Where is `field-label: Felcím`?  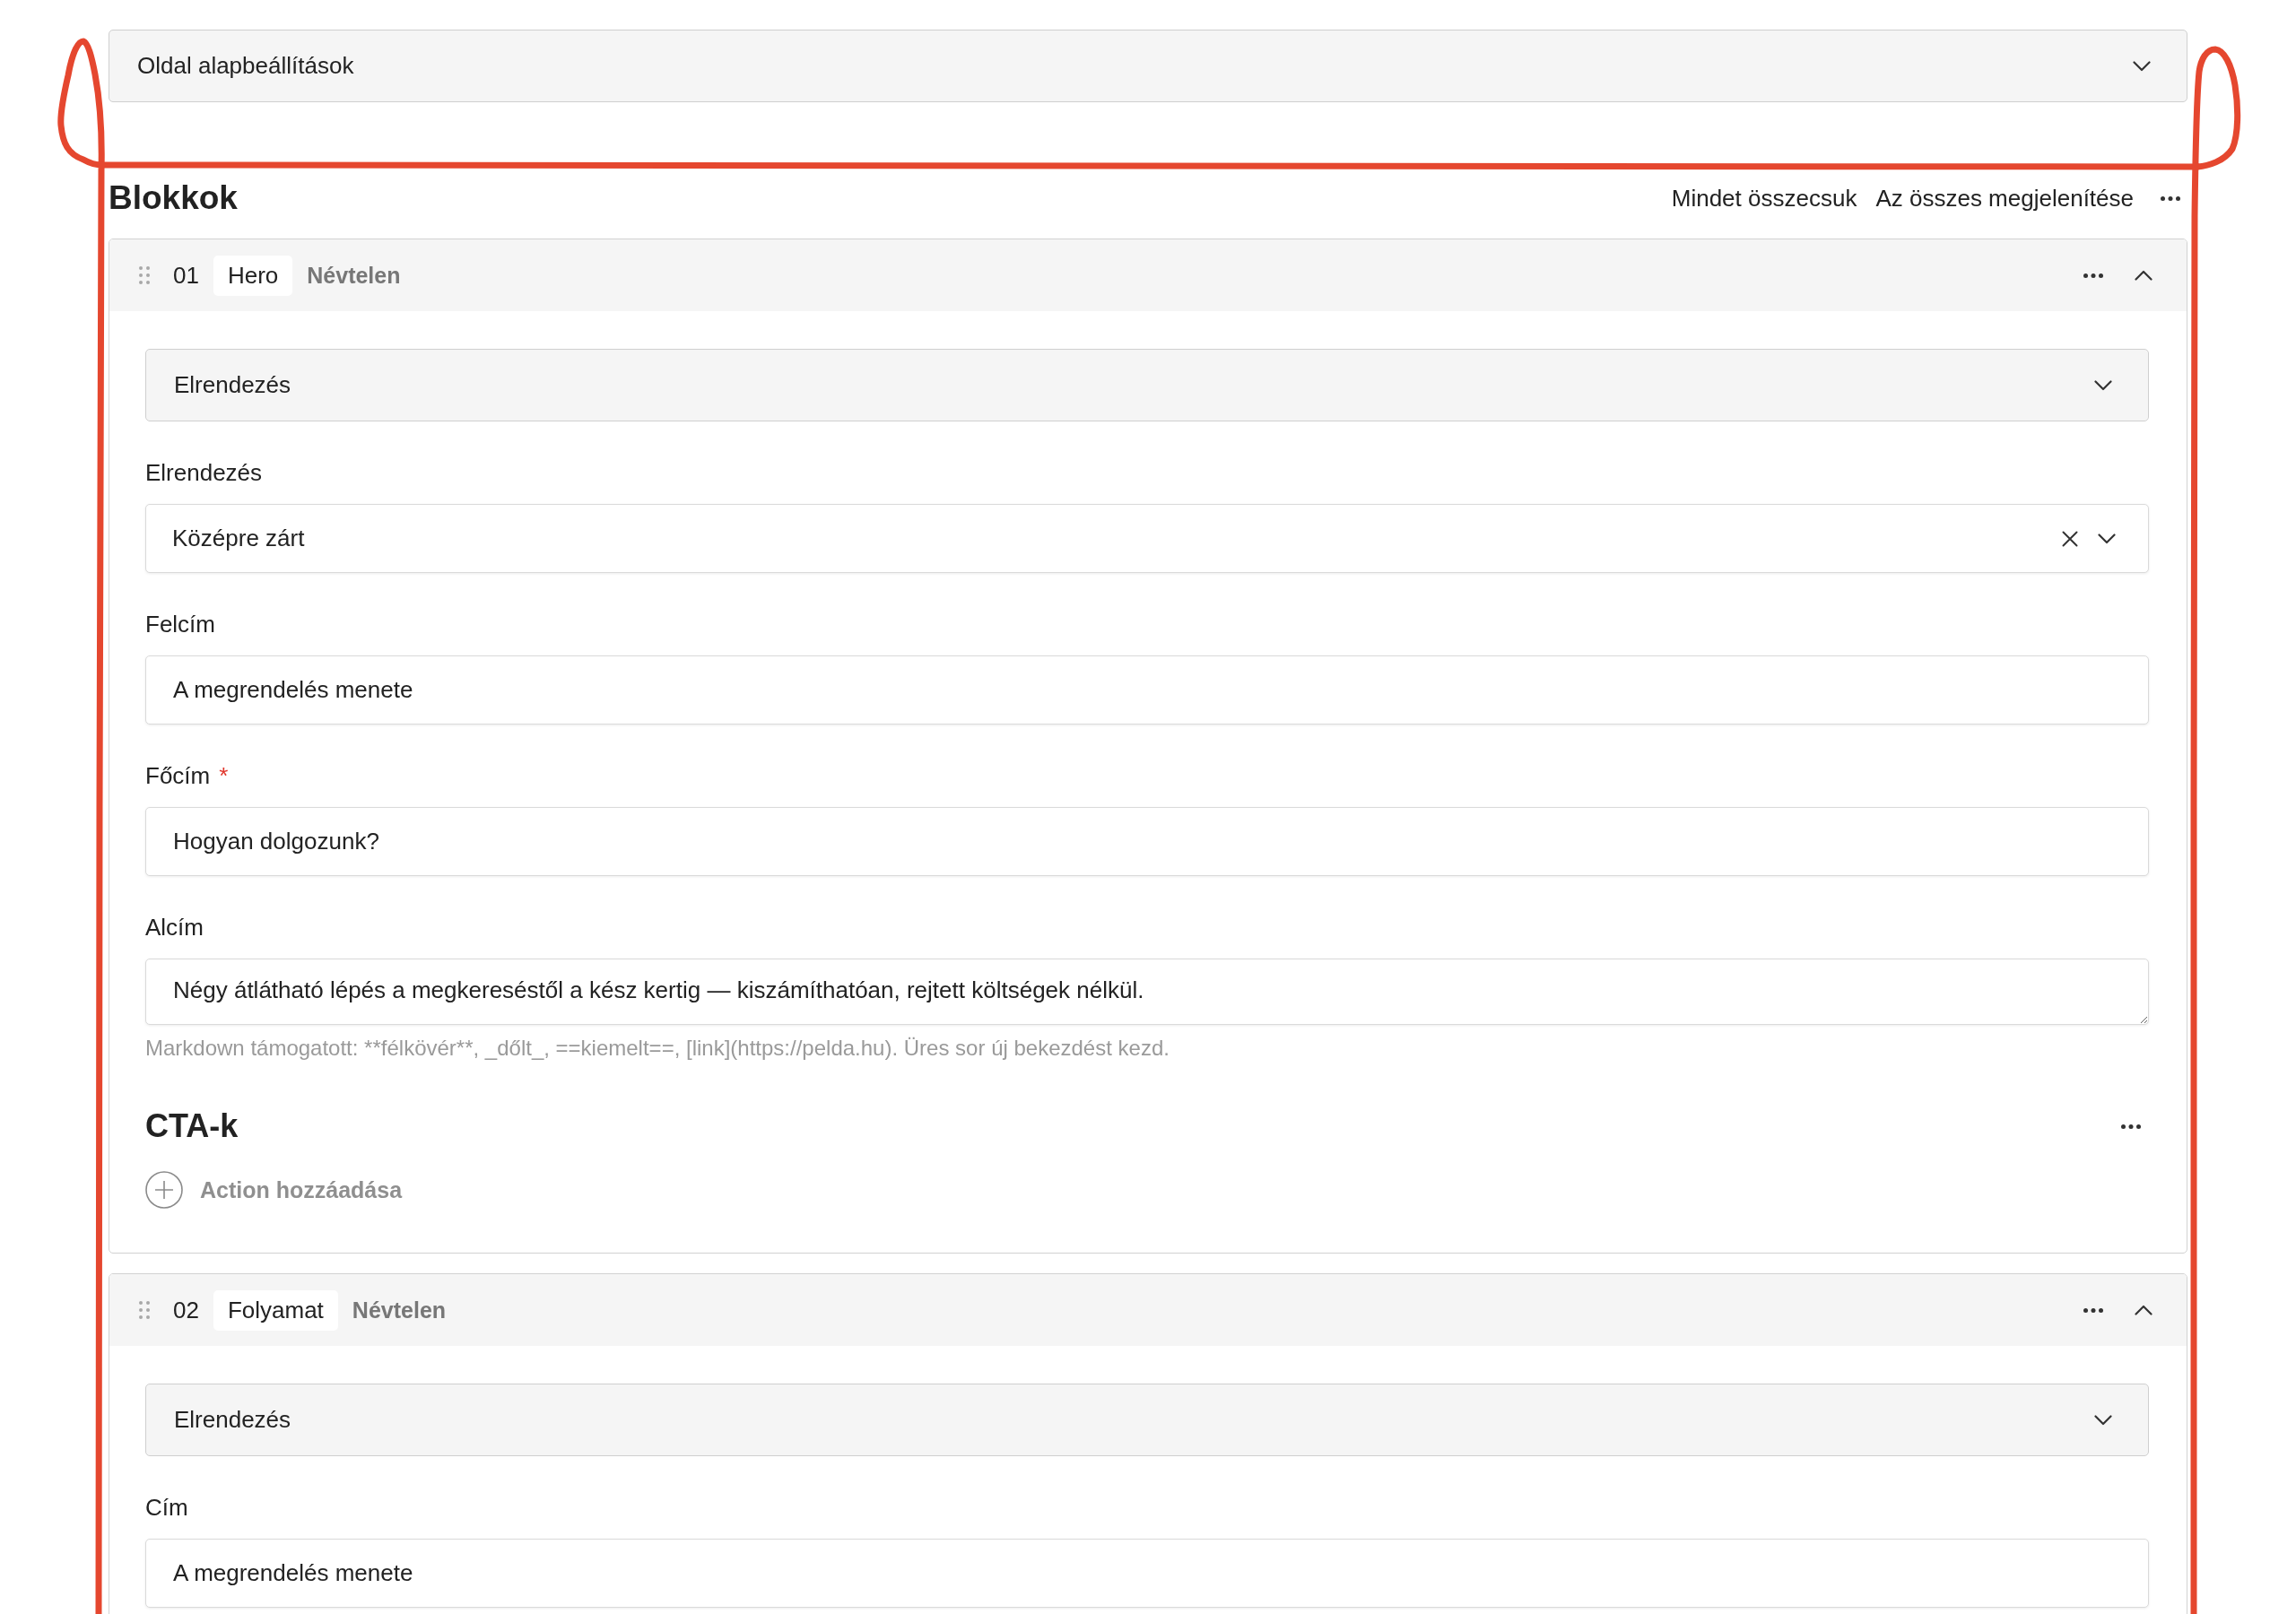 field-label: Felcím is located at coordinates (180, 624).